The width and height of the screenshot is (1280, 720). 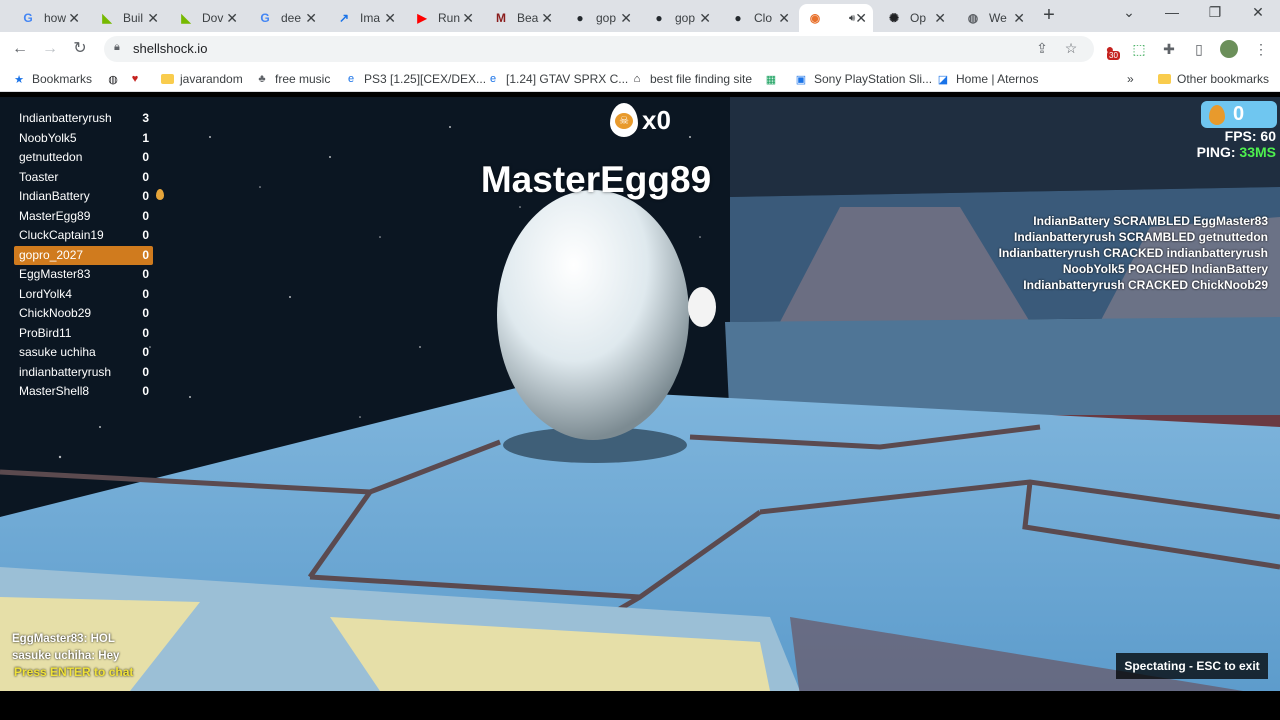 What do you see at coordinates (1229, 49) in the screenshot?
I see `profile-avatar` at bounding box center [1229, 49].